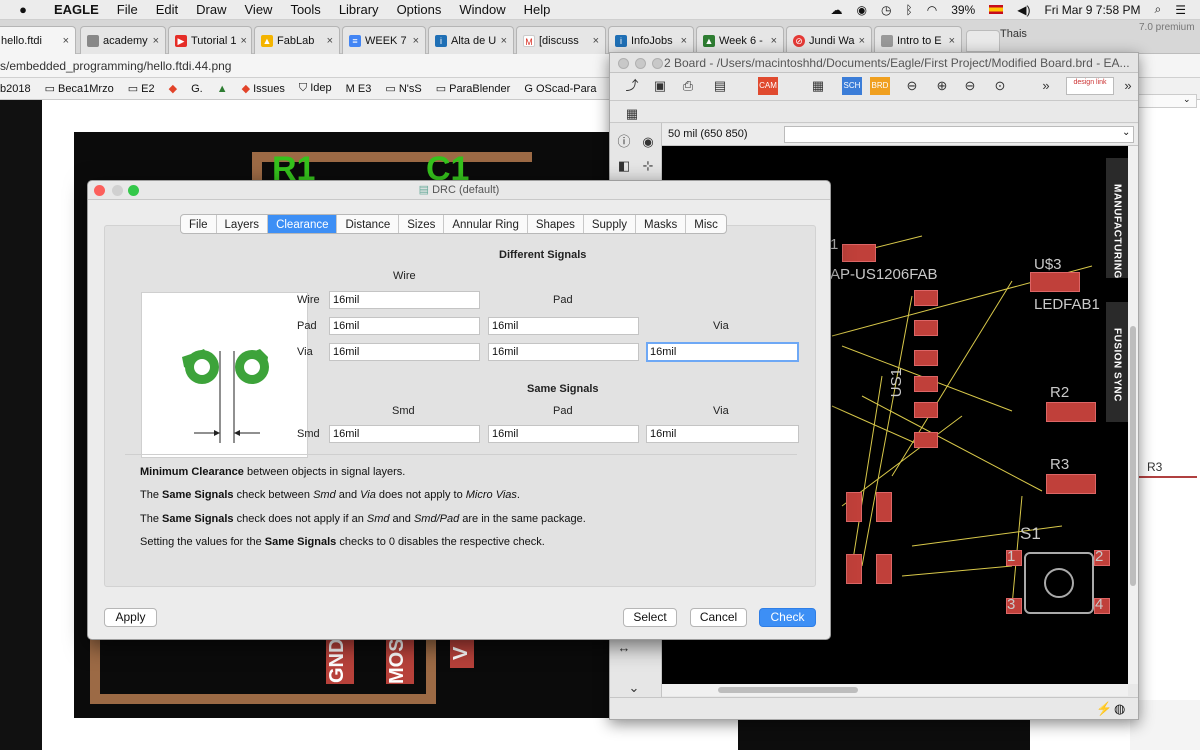 This screenshot has width=1200, height=750. I want to click on tab-discuss: M [discuss ×, so click(561, 40).